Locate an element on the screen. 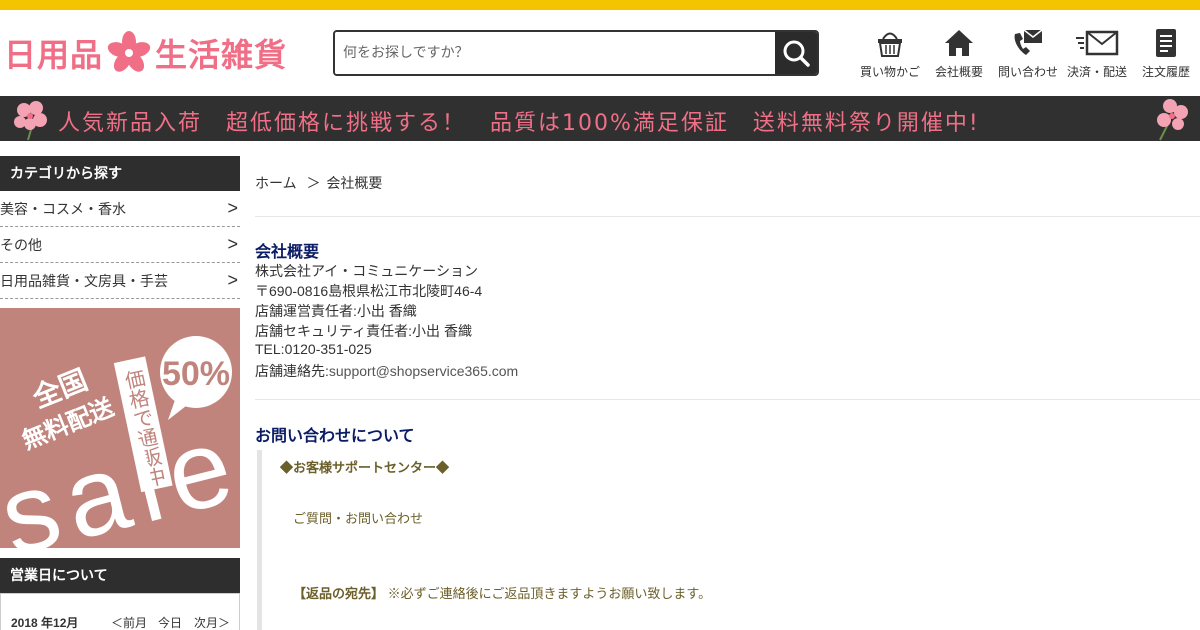 The width and height of the screenshot is (1200, 630). nav-cart: 買い物かご is located at coordinates (890, 54).